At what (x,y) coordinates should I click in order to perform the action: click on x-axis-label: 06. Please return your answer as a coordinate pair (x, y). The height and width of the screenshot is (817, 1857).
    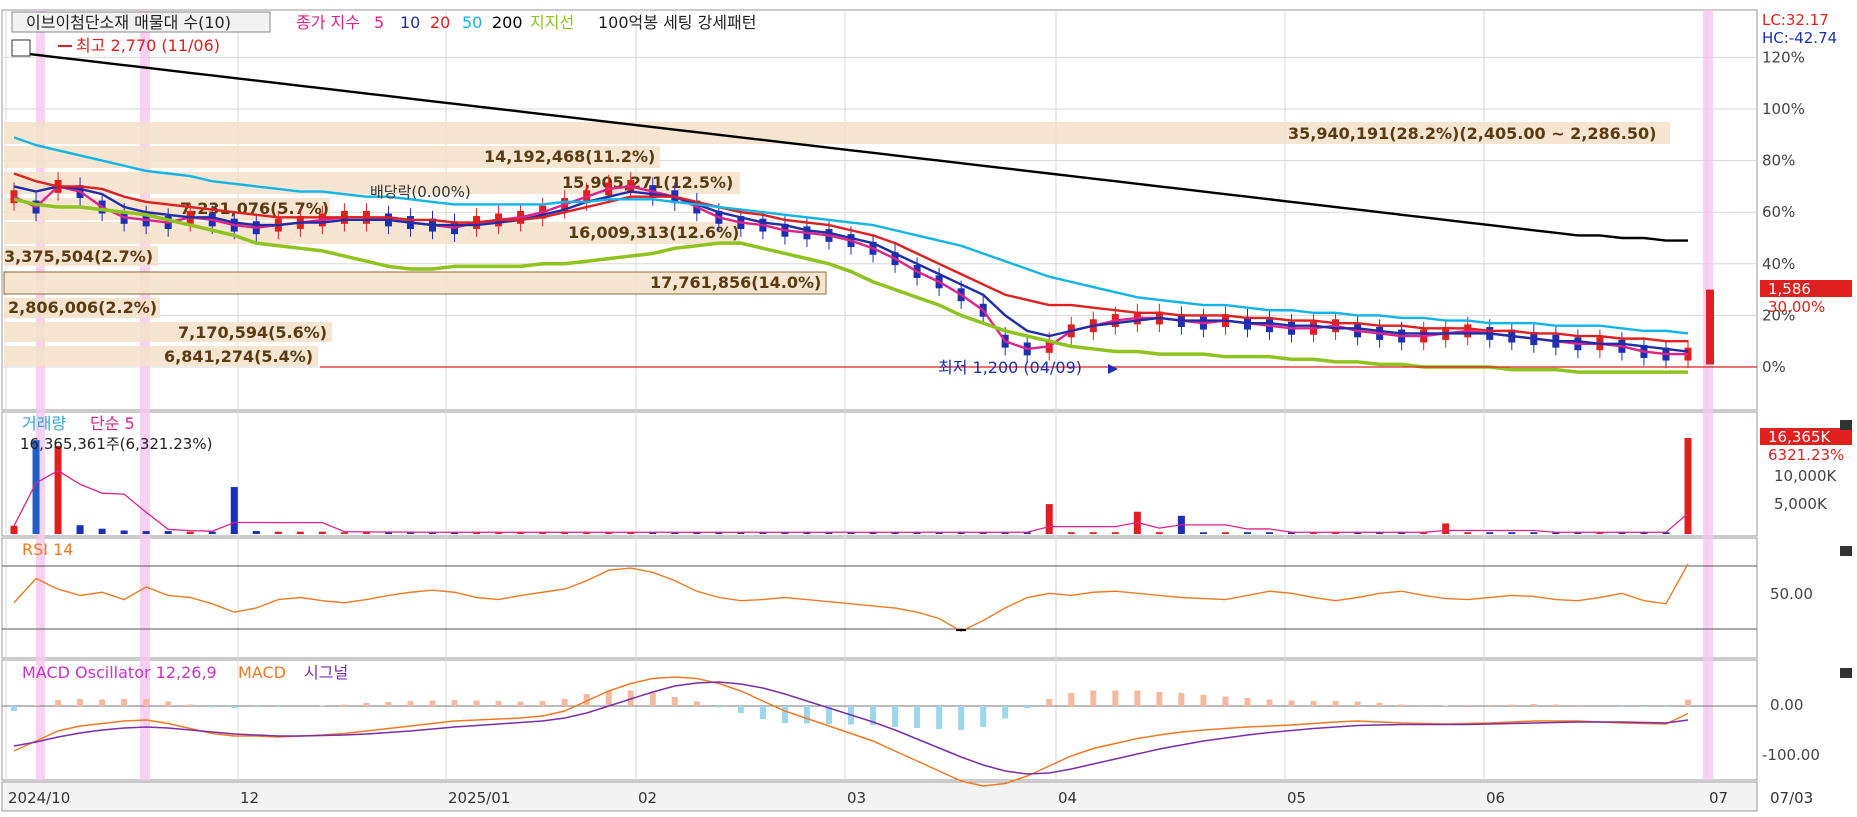
    Looking at the image, I should click on (1495, 798).